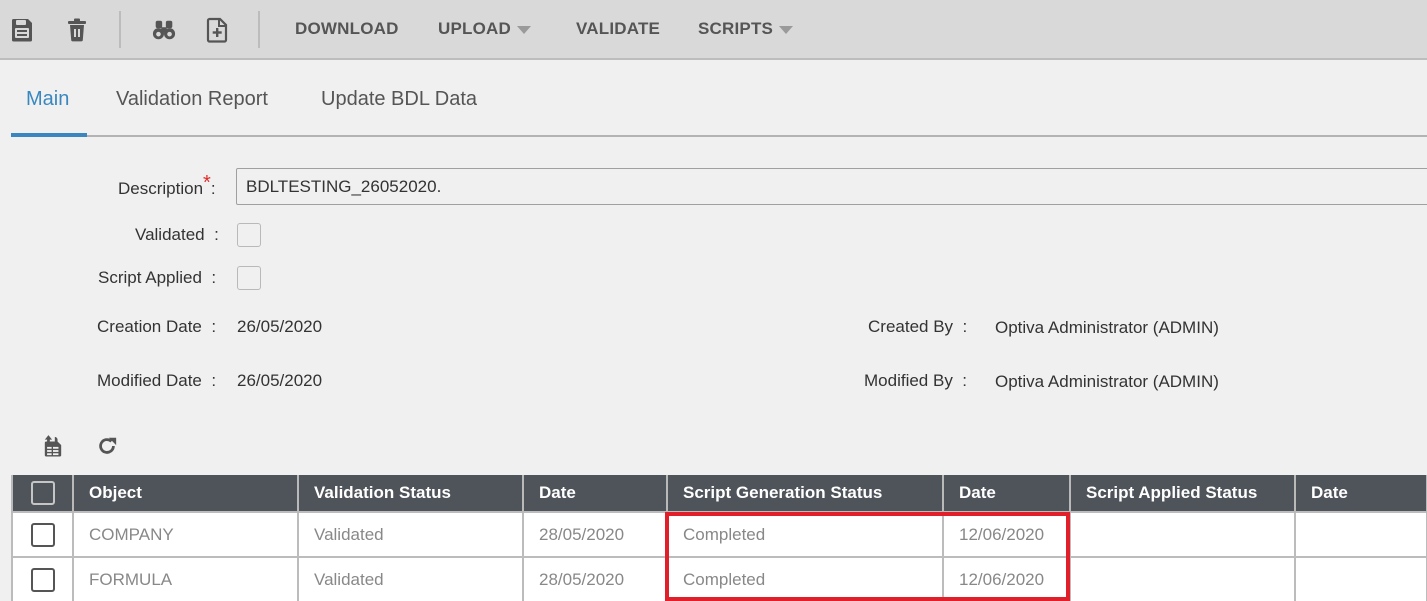 The width and height of the screenshot is (1427, 601). I want to click on modified-date-value: 26/05/2020, so click(280, 380).